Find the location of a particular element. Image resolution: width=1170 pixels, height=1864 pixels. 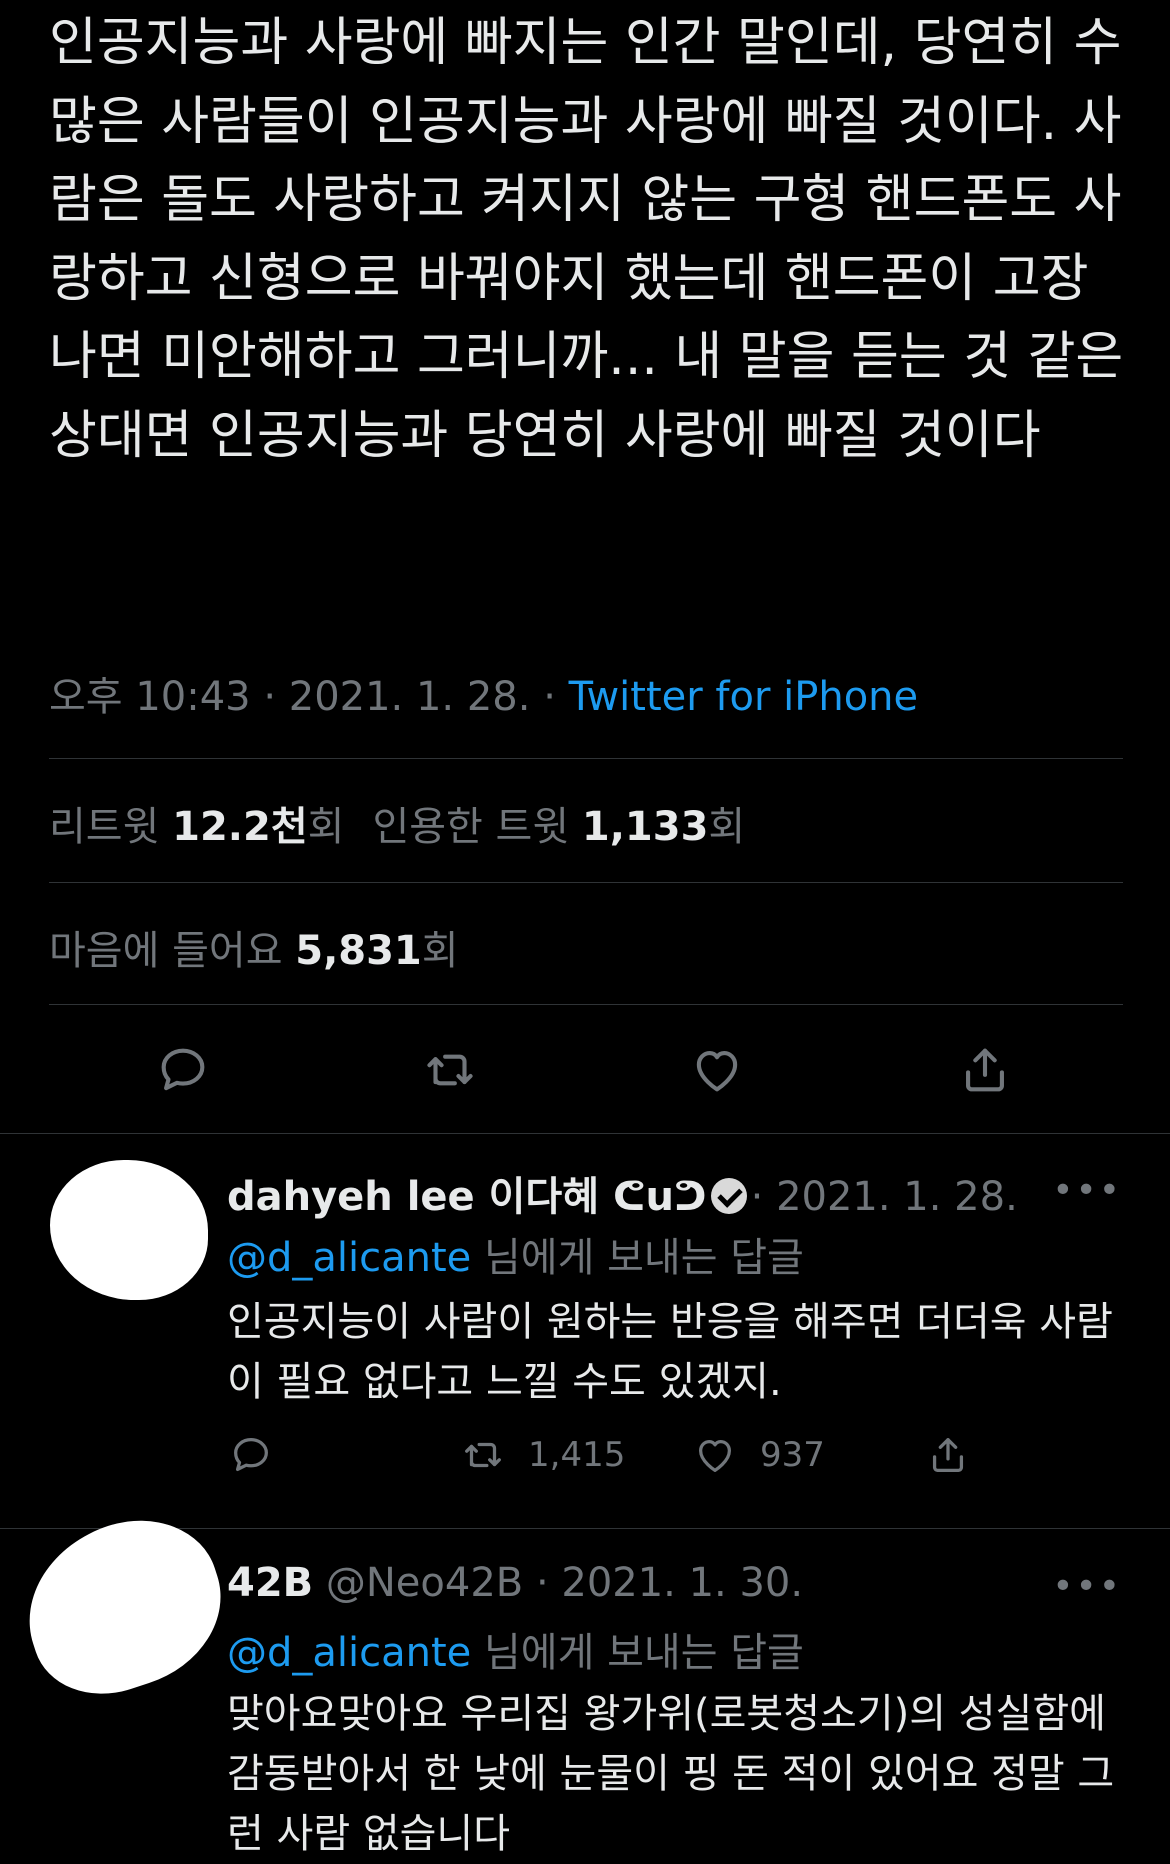

likes-stat: 마음에 들어요 5,831회 is located at coordinates (254, 947).